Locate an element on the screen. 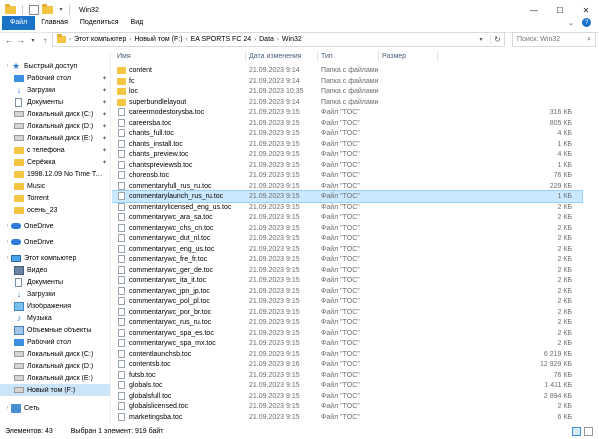 The height and width of the screenshot is (439, 599). nav-item: Music is located at coordinates (55, 186).